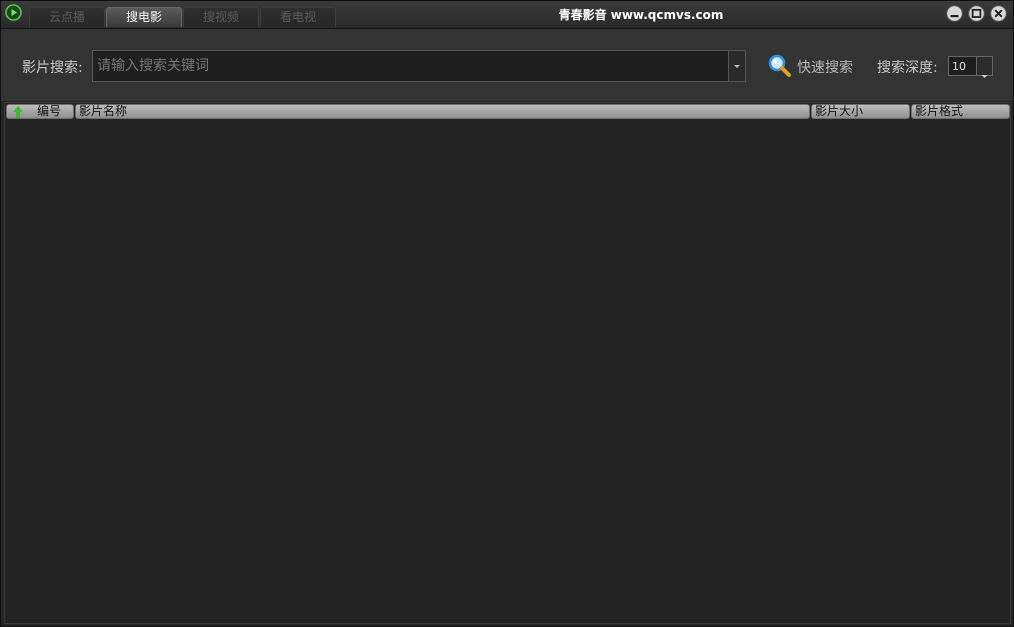  What do you see at coordinates (67, 17) in the screenshot?
I see `tab-cloud-play: 云点播` at bounding box center [67, 17].